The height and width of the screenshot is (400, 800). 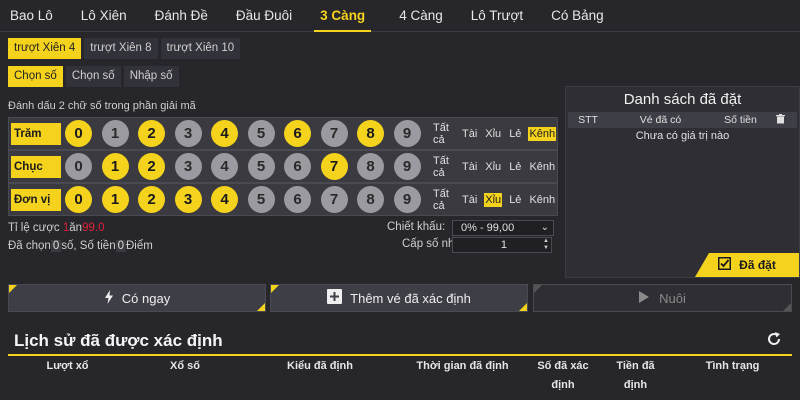 What do you see at coordinates (544, 227) in the screenshot?
I see `chevron-down-icon: ⌄` at bounding box center [544, 227].